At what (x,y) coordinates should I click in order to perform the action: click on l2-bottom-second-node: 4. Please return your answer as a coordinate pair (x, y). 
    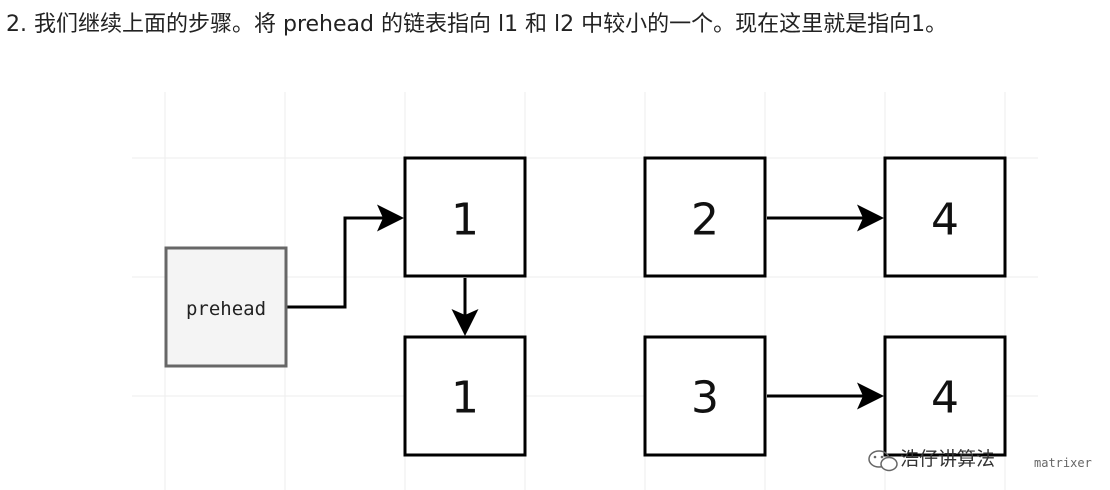
    Looking at the image, I should click on (945, 396).